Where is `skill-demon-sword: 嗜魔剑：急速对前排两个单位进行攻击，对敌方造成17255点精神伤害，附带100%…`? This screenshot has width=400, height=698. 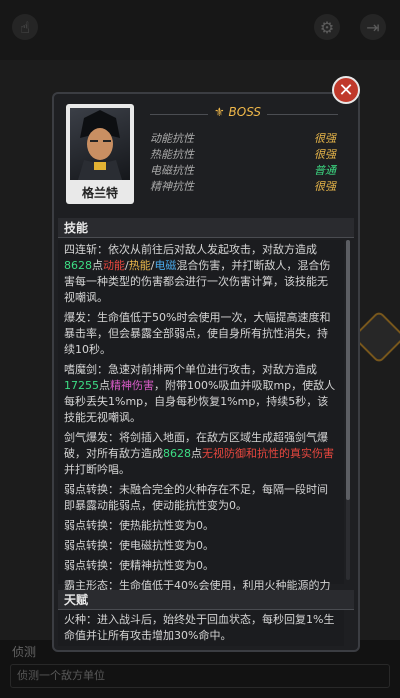
skill-demon-sword: 嗜魔剑：急速对前排两个单位进行攻击，对敌方造成17255点精神伤害，附带100%… is located at coordinates (200, 393).